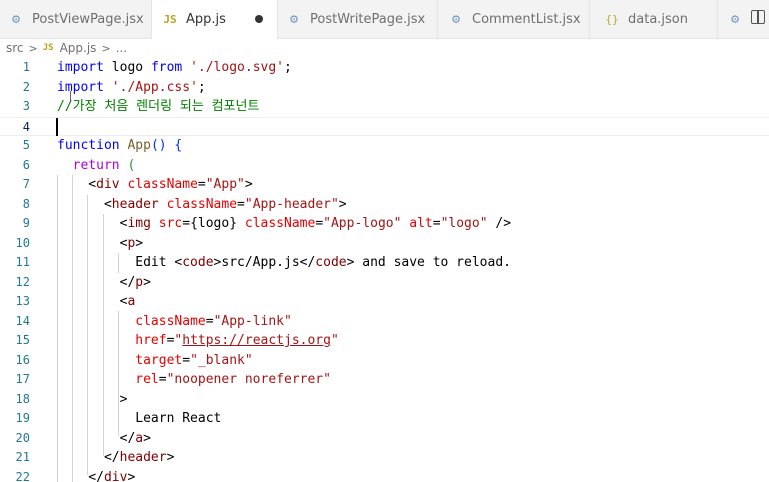 Image resolution: width=769 pixels, height=482 pixels. I want to click on code-line: 18 >, so click(384, 400).